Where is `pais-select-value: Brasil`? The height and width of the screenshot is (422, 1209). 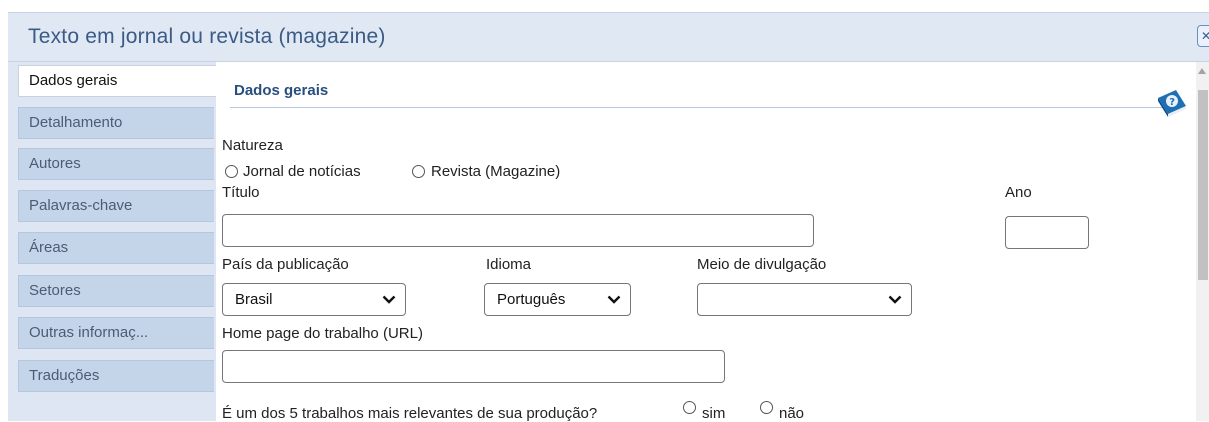 pais-select-value: Brasil is located at coordinates (254, 299).